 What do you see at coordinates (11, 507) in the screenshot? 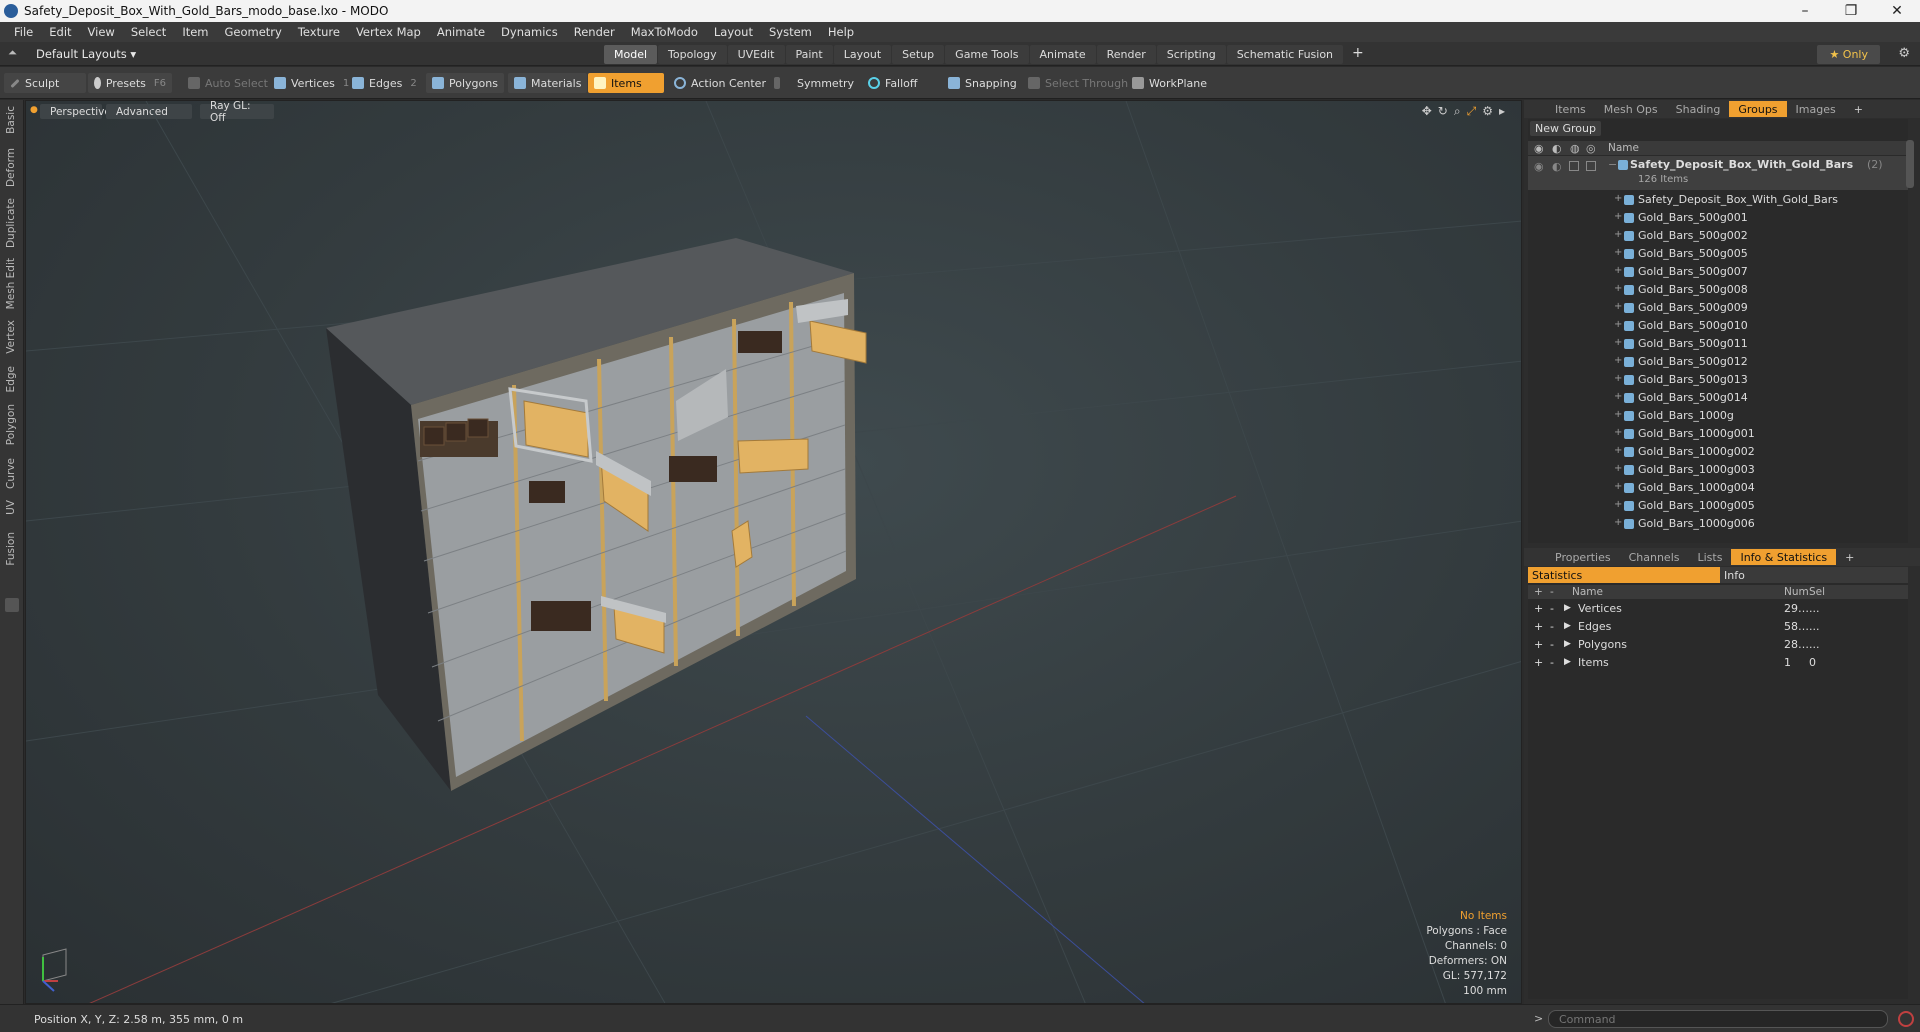
I see `tab-uv: UV` at bounding box center [11, 507].